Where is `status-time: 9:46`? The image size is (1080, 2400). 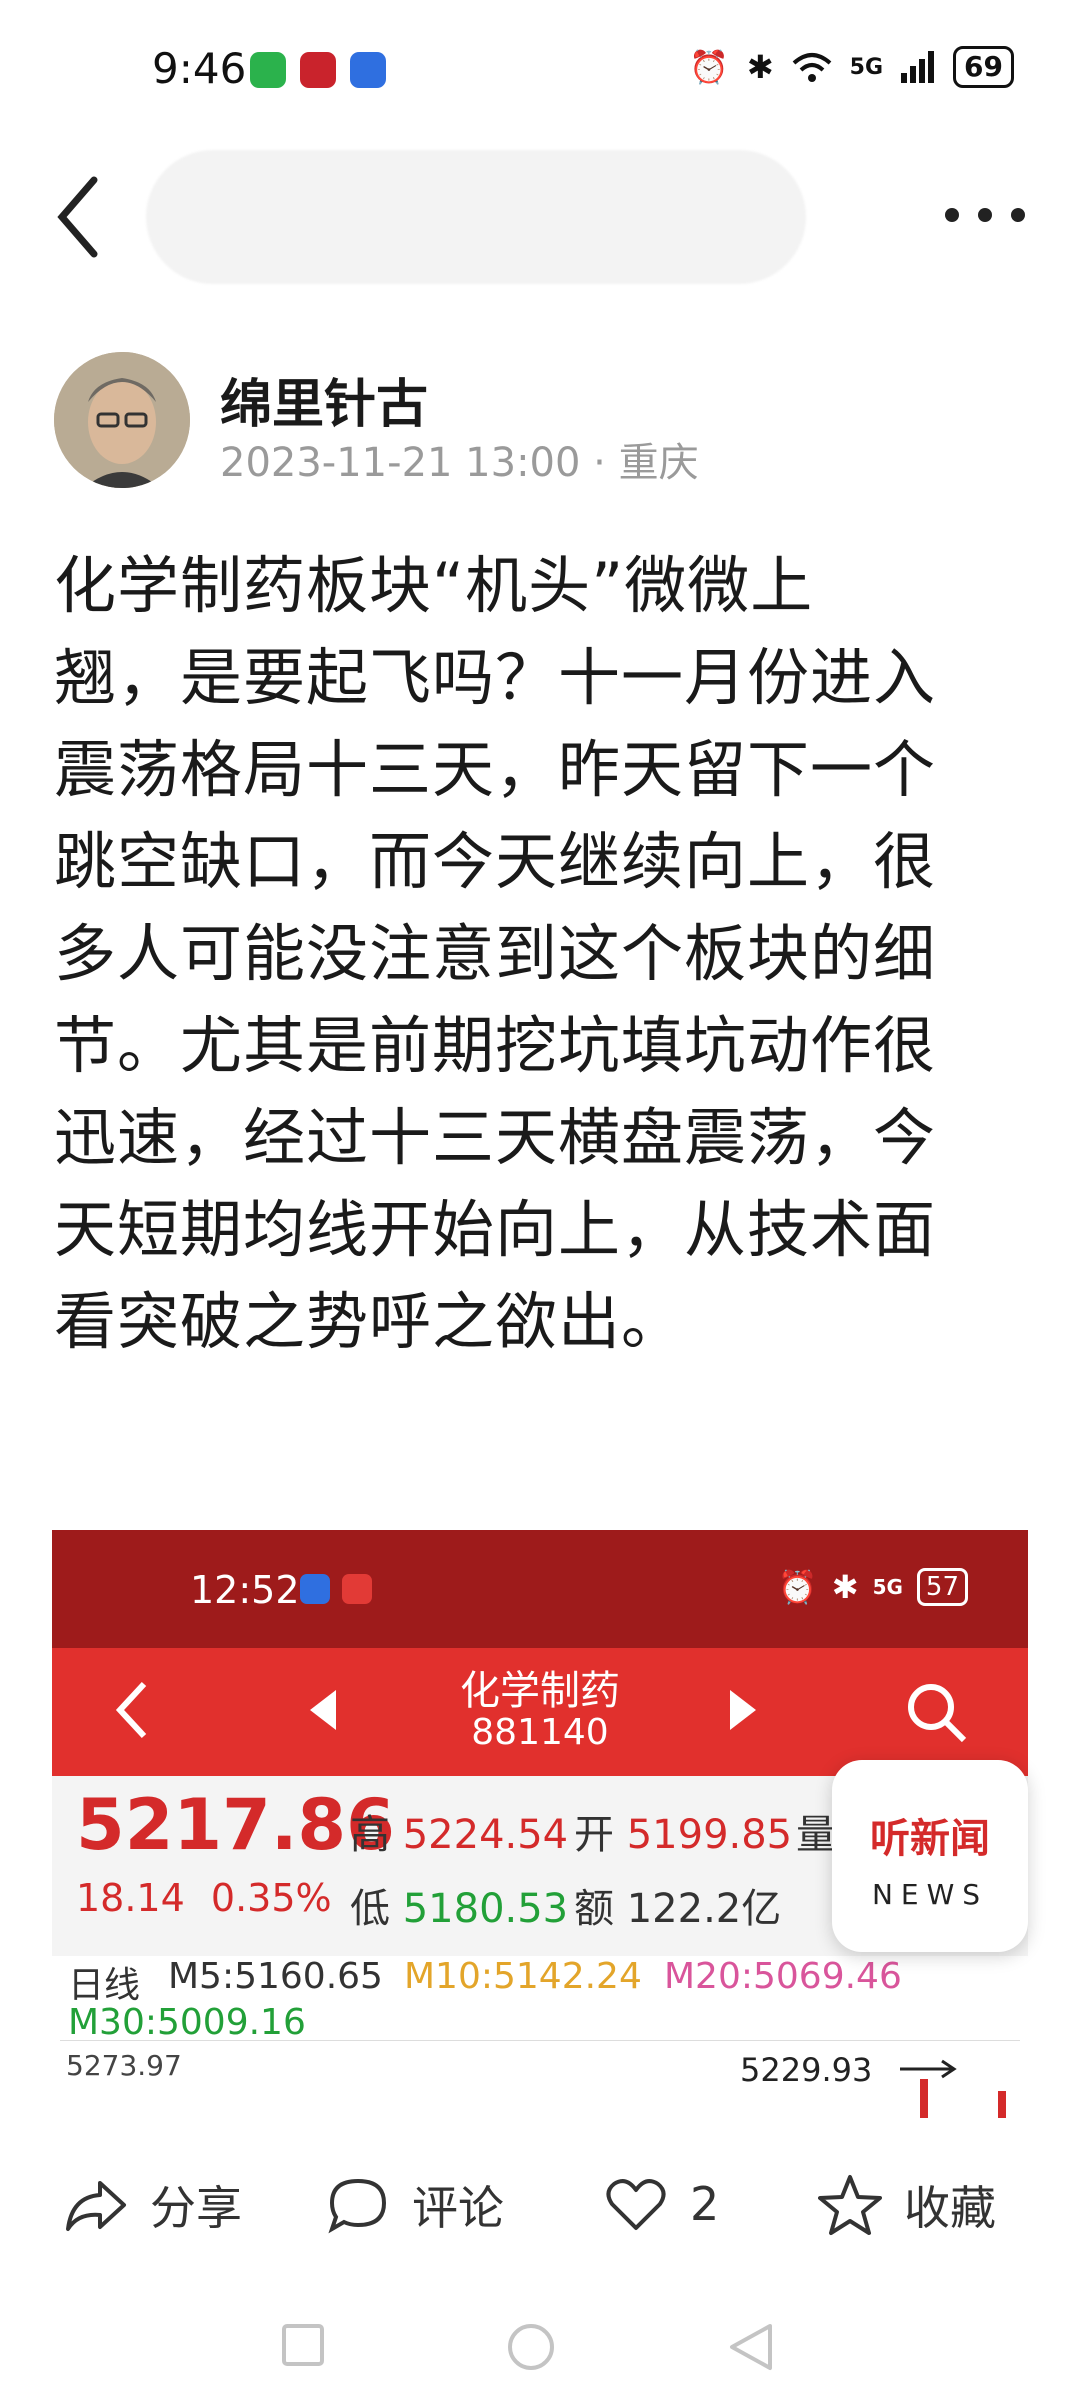 status-time: 9:46 is located at coordinates (199, 68).